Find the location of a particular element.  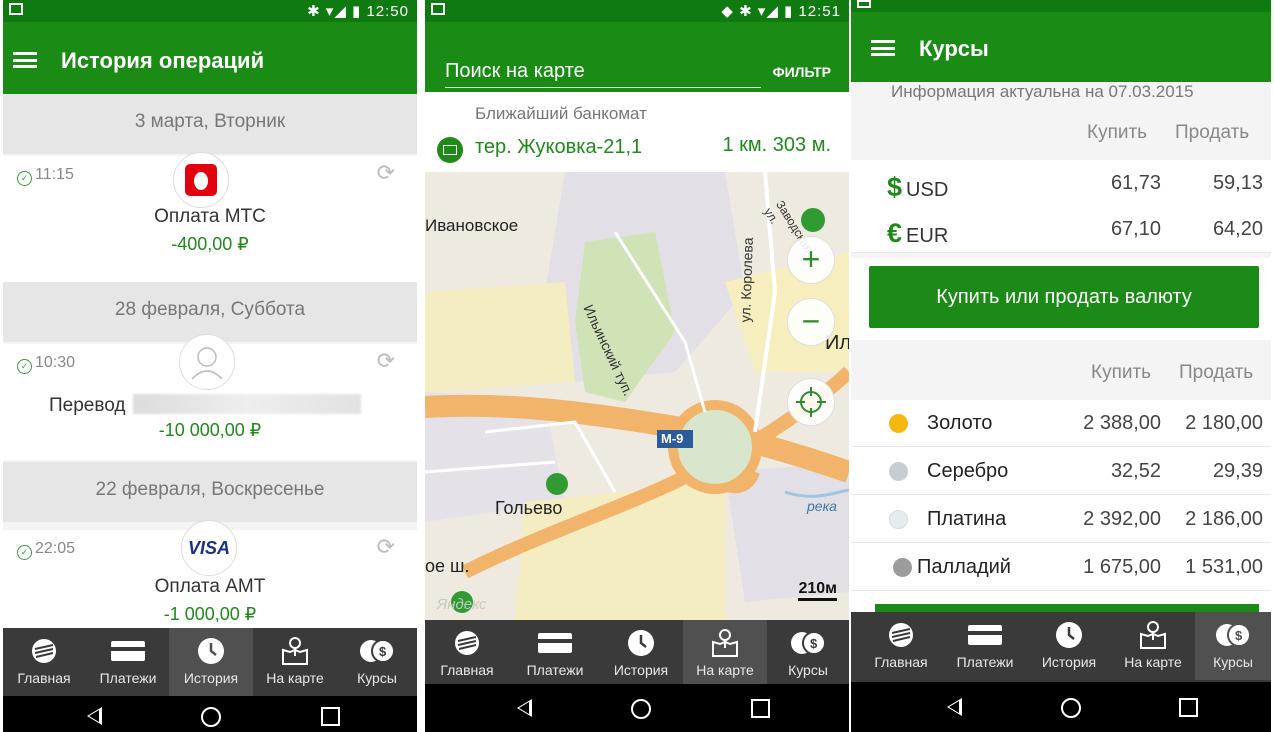

currency-code: $ USD is located at coordinates (918, 187).